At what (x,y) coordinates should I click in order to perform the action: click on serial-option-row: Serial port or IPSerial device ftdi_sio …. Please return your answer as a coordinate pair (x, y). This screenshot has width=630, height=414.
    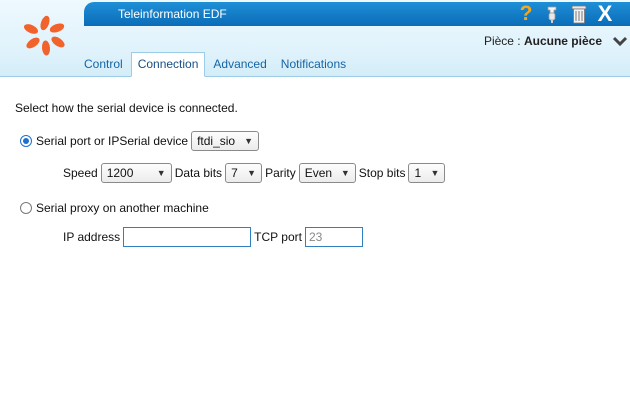
    Looking at the image, I should click on (141, 141).